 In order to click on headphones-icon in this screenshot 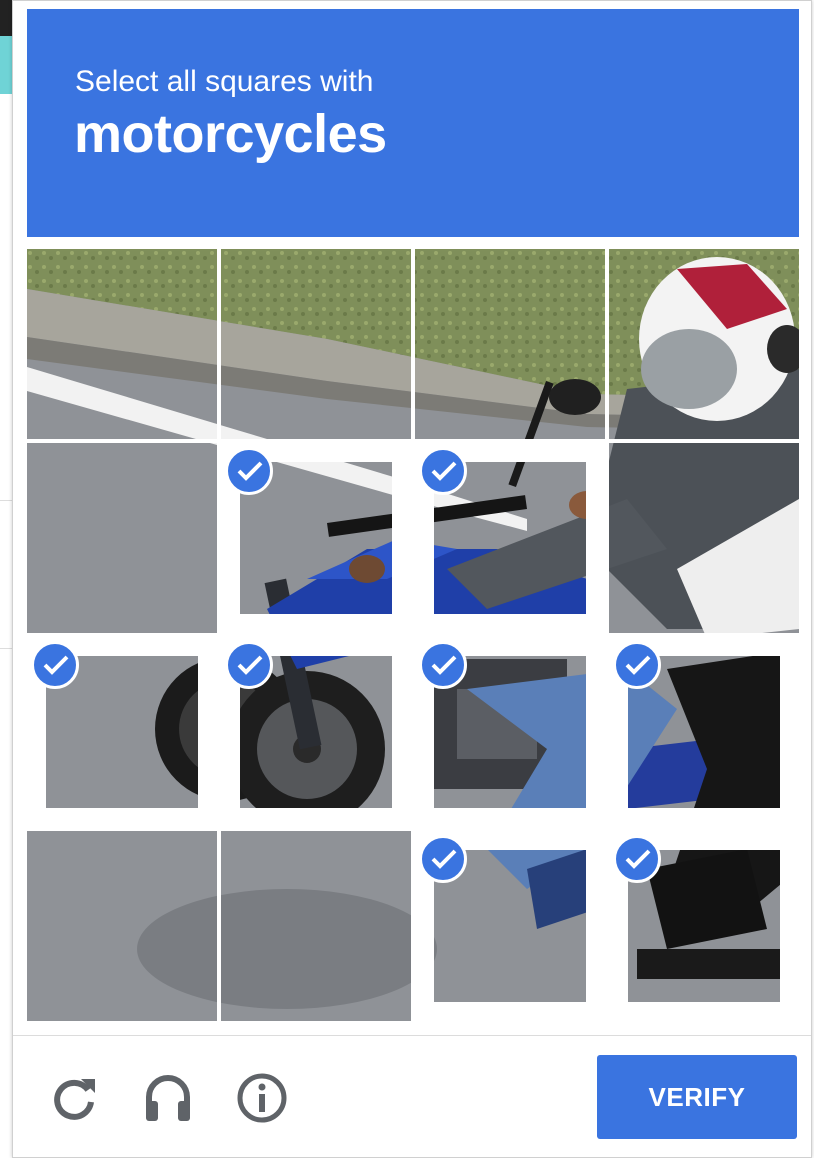, I will do `click(168, 1098)`.